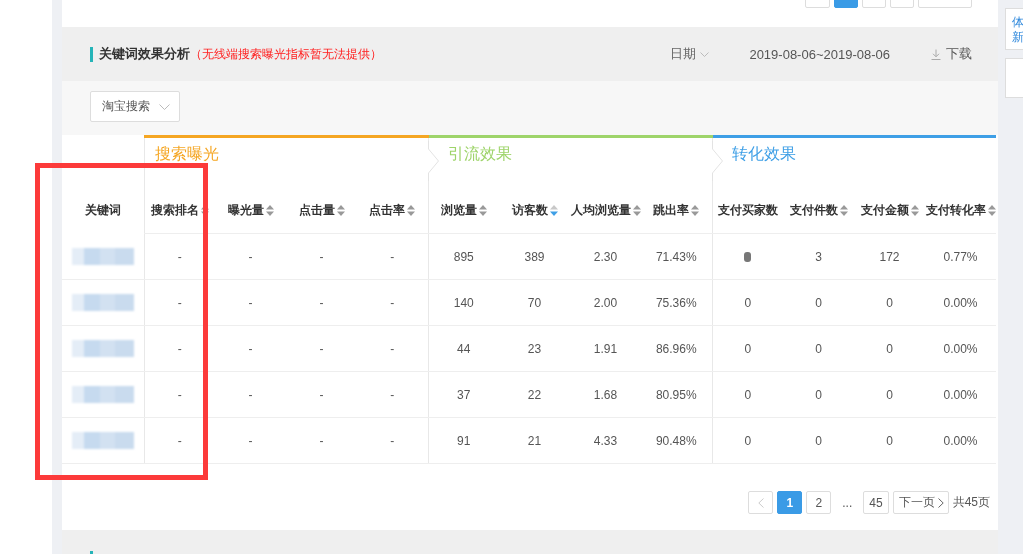 This screenshot has width=1023, height=554. I want to click on table-cell: 4.33, so click(605, 440).